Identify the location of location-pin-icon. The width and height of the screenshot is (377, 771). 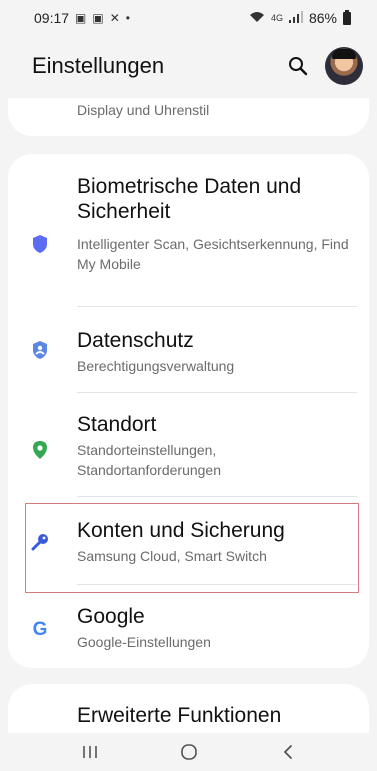
(40, 450).